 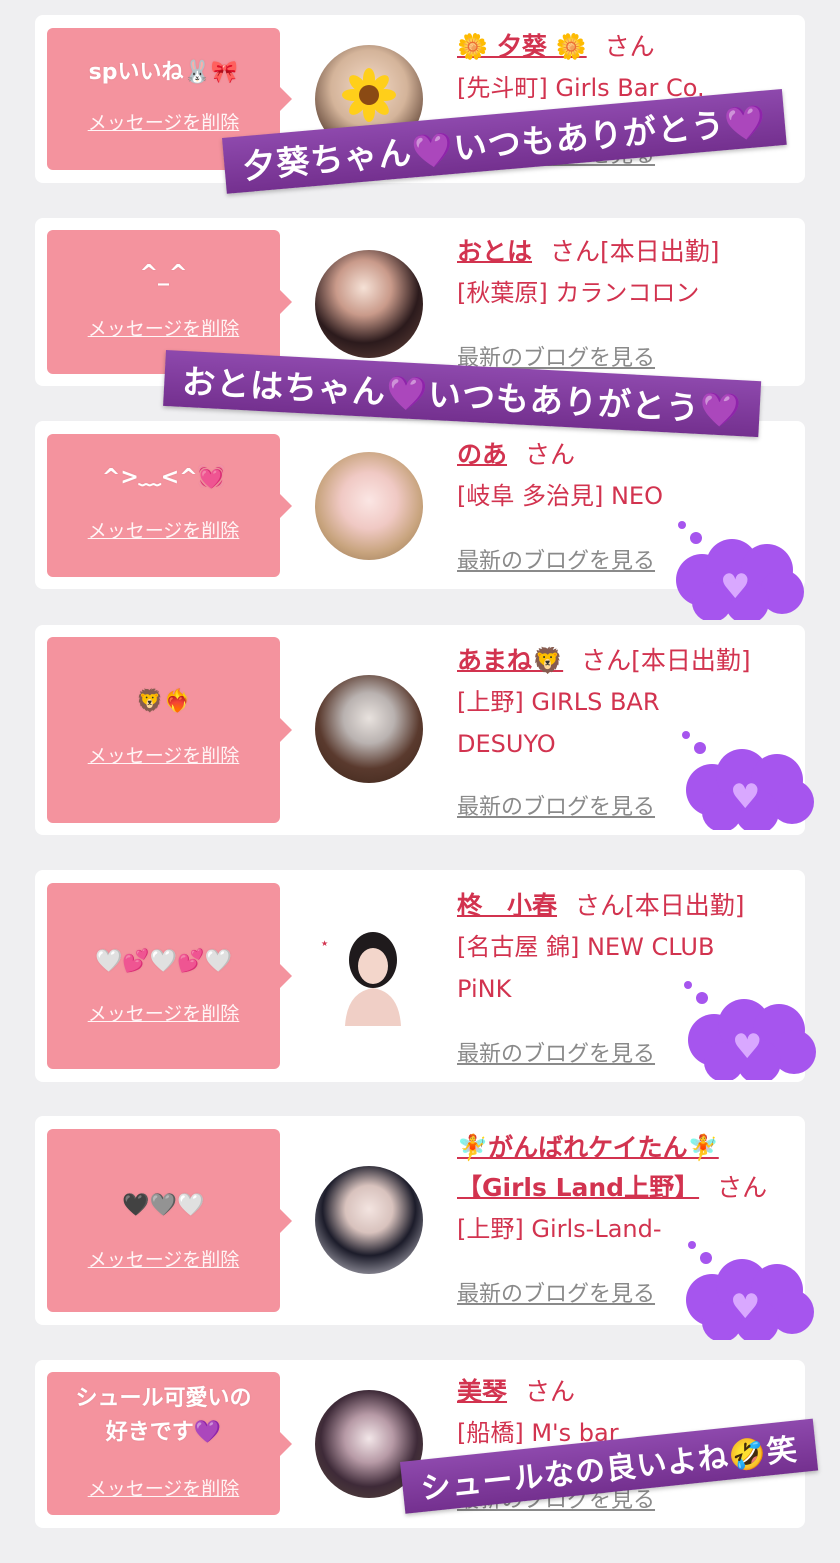 I want to click on cast-name-link: 美琴, so click(x=482, y=1391).